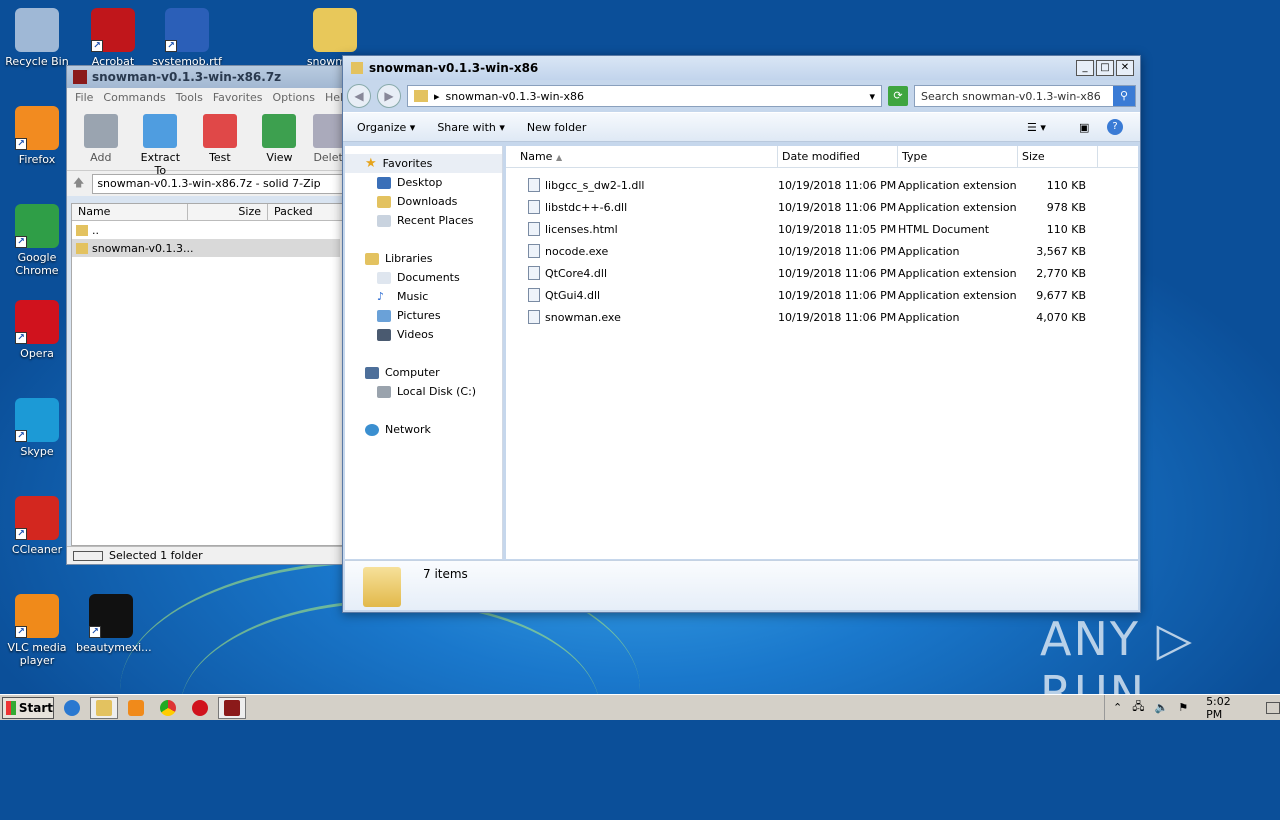  What do you see at coordinates (37, 136) in the screenshot?
I see `desktop-icon-firefox: ↗ Firefox` at bounding box center [37, 136].